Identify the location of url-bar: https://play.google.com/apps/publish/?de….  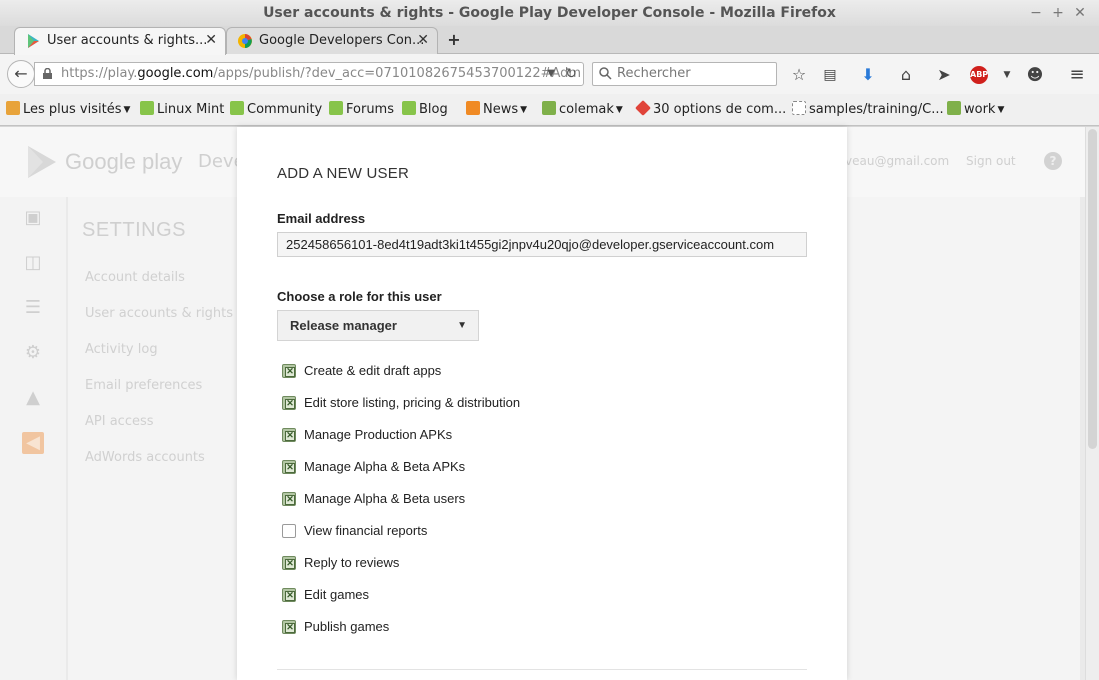
(309, 74).